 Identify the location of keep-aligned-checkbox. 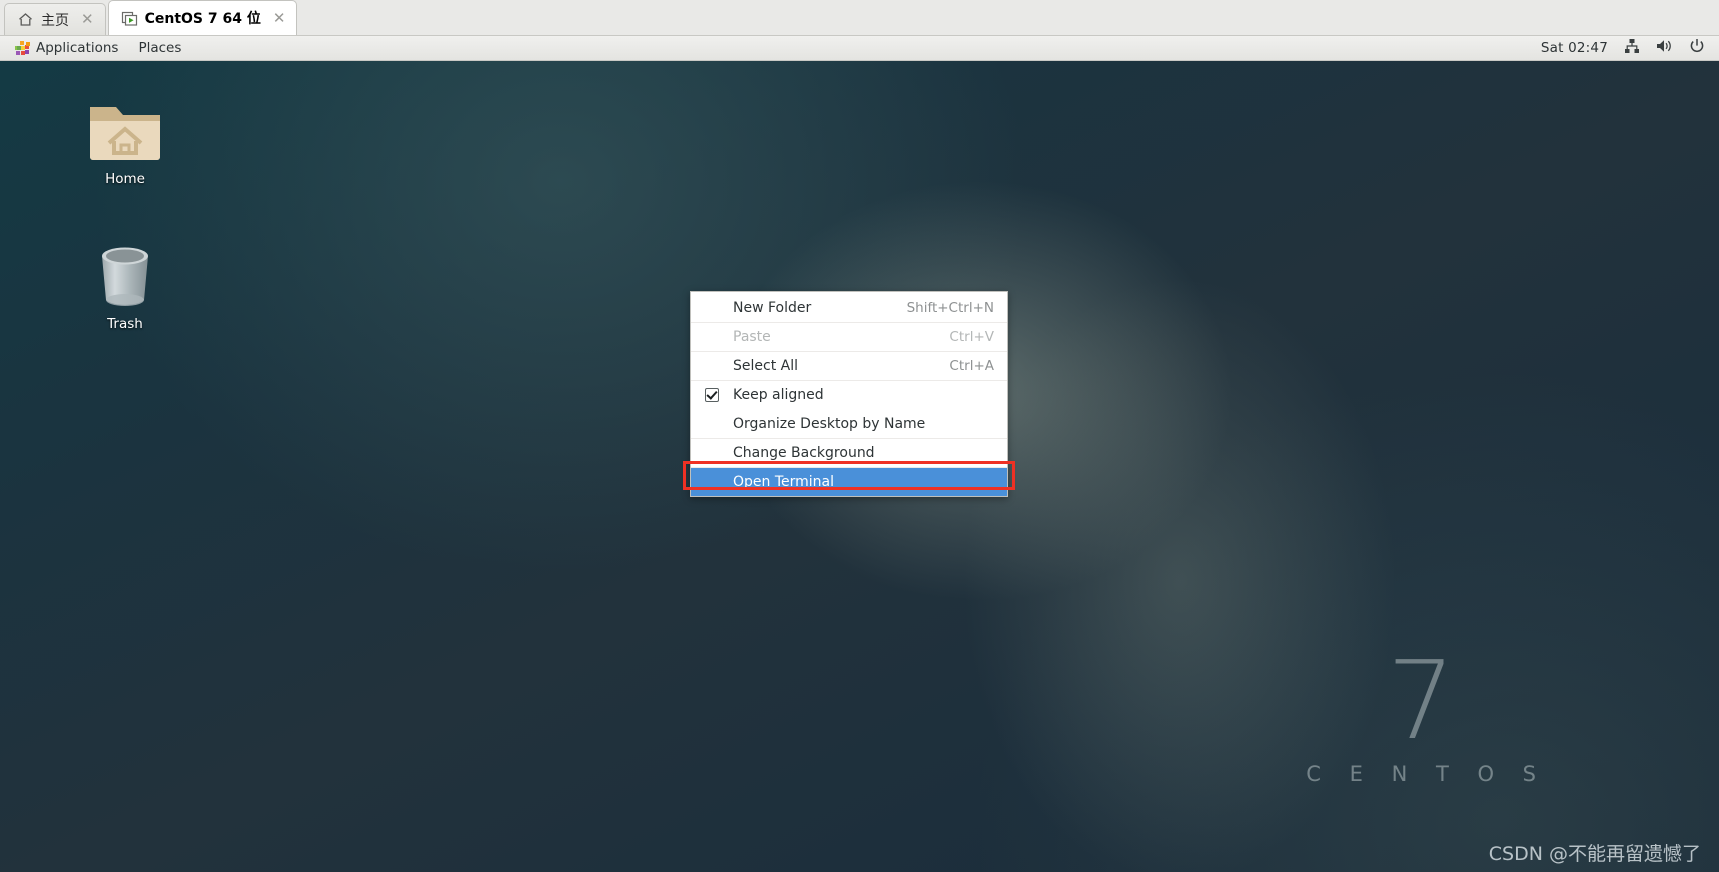
(712, 395).